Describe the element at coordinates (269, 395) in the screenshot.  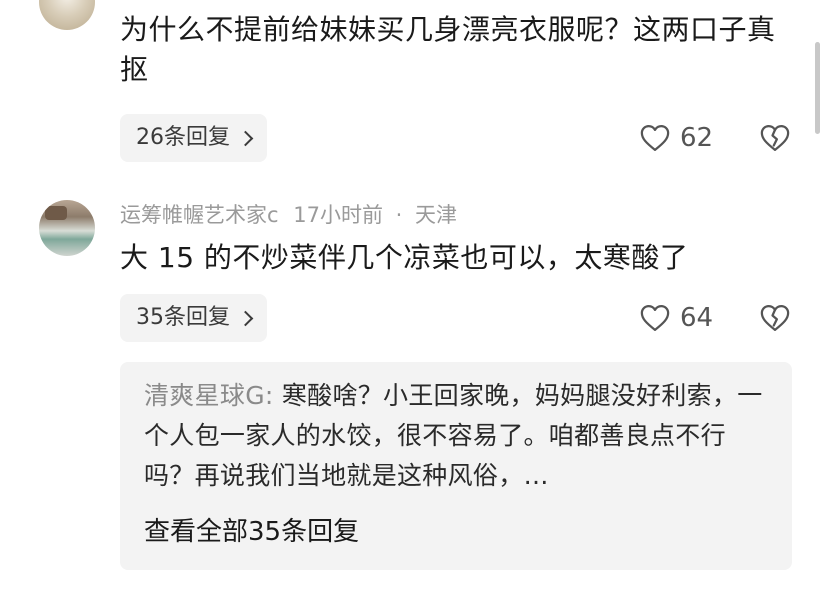
I see `reply-author-colon: :` at that location.